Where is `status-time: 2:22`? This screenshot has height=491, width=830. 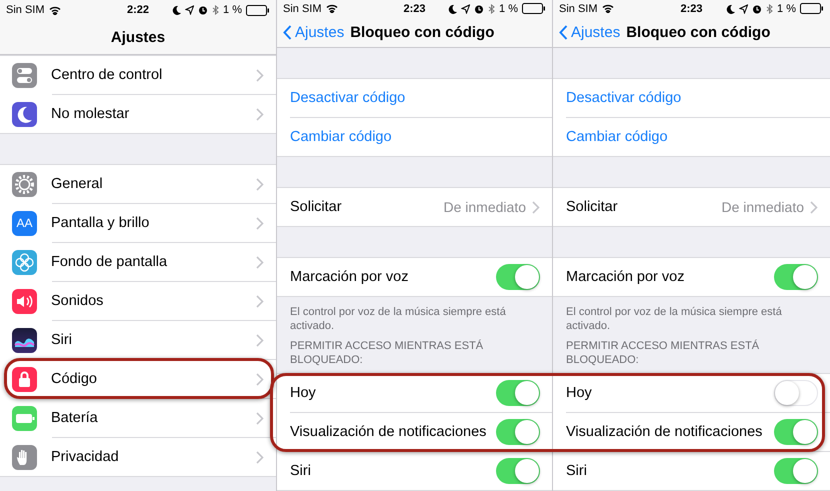
status-time: 2:22 is located at coordinates (138, 10).